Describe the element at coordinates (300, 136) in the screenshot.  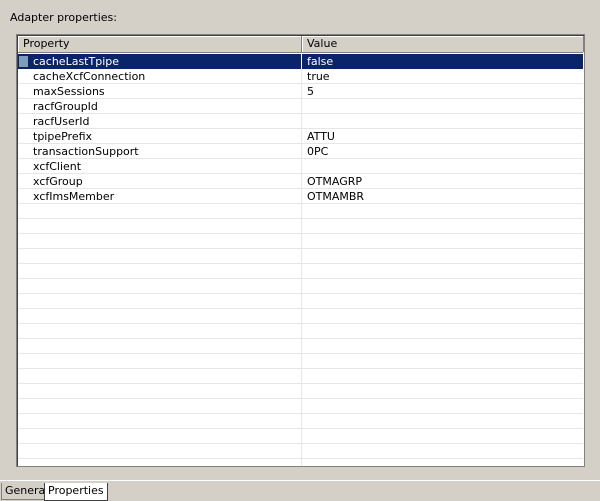
I see `table-row: tpipePrefix ATTU` at that location.